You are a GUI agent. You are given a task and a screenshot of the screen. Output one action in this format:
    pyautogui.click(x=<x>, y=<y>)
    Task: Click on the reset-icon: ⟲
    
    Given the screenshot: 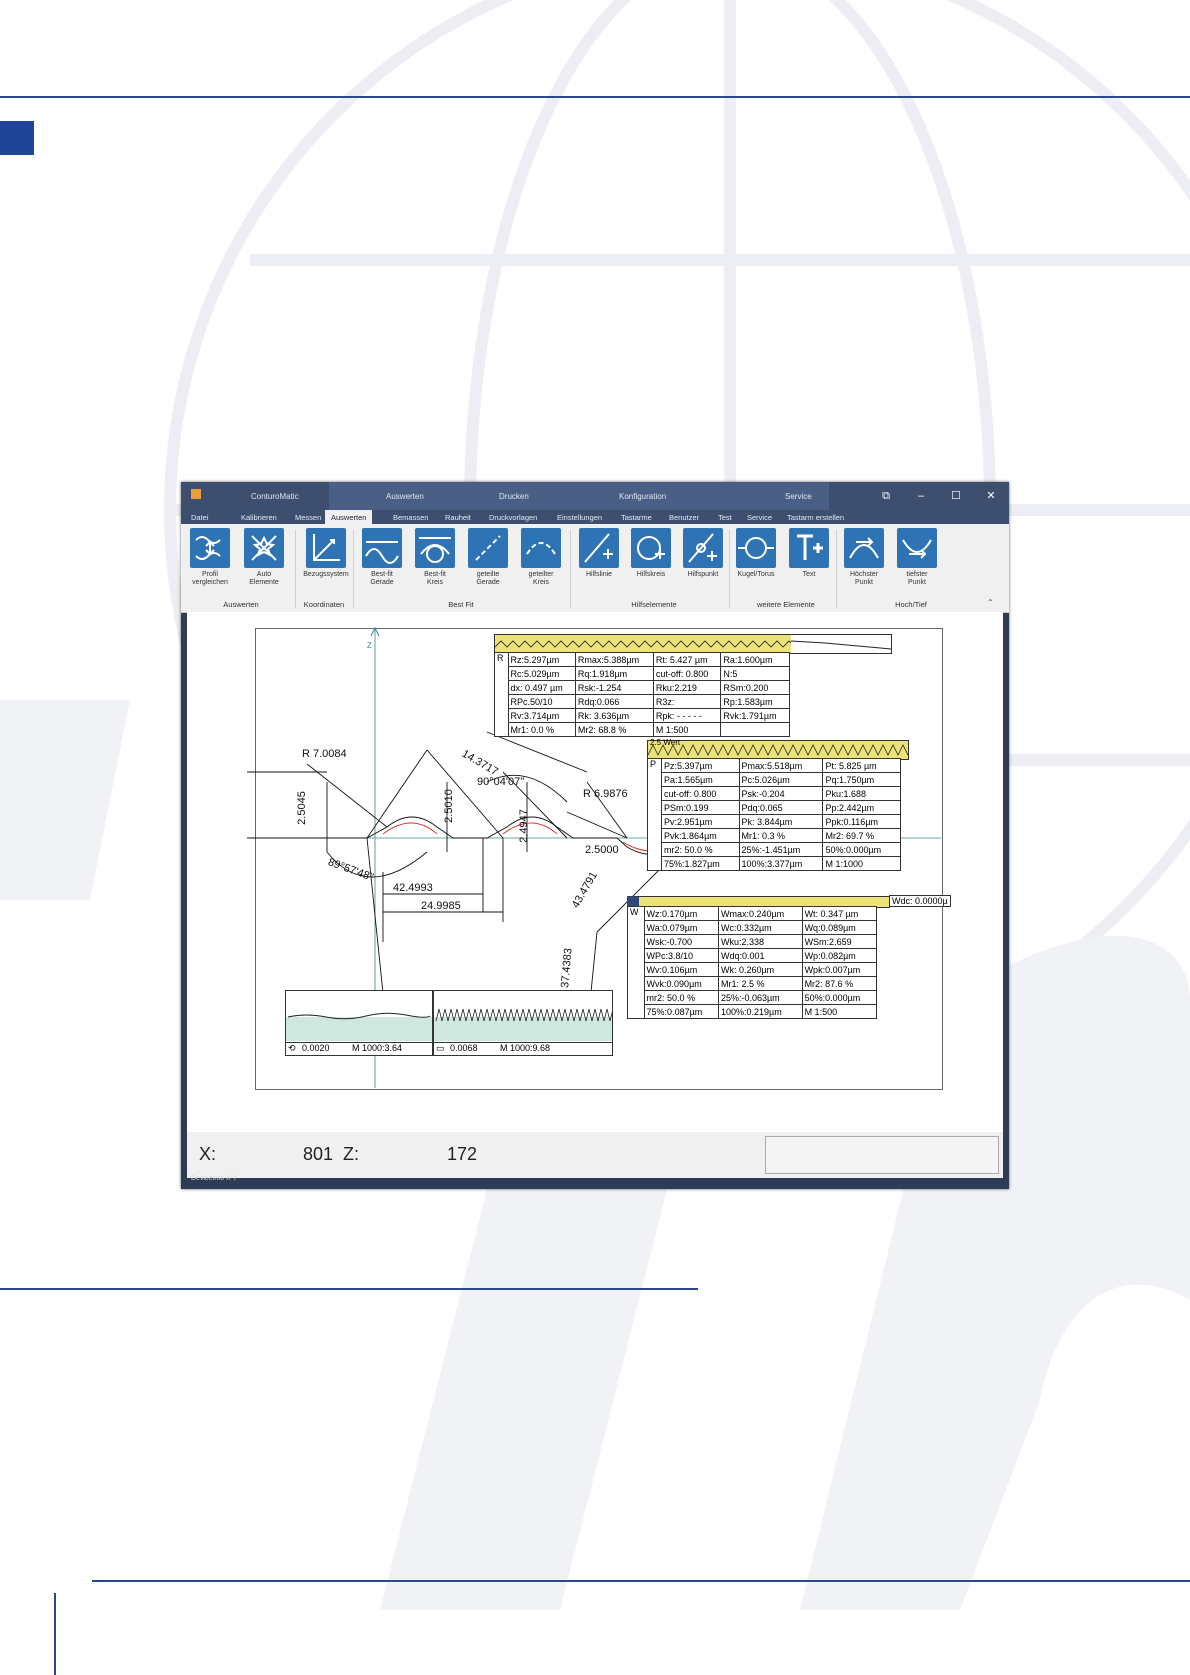 What is the action you would take?
    pyautogui.click(x=292, y=1048)
    